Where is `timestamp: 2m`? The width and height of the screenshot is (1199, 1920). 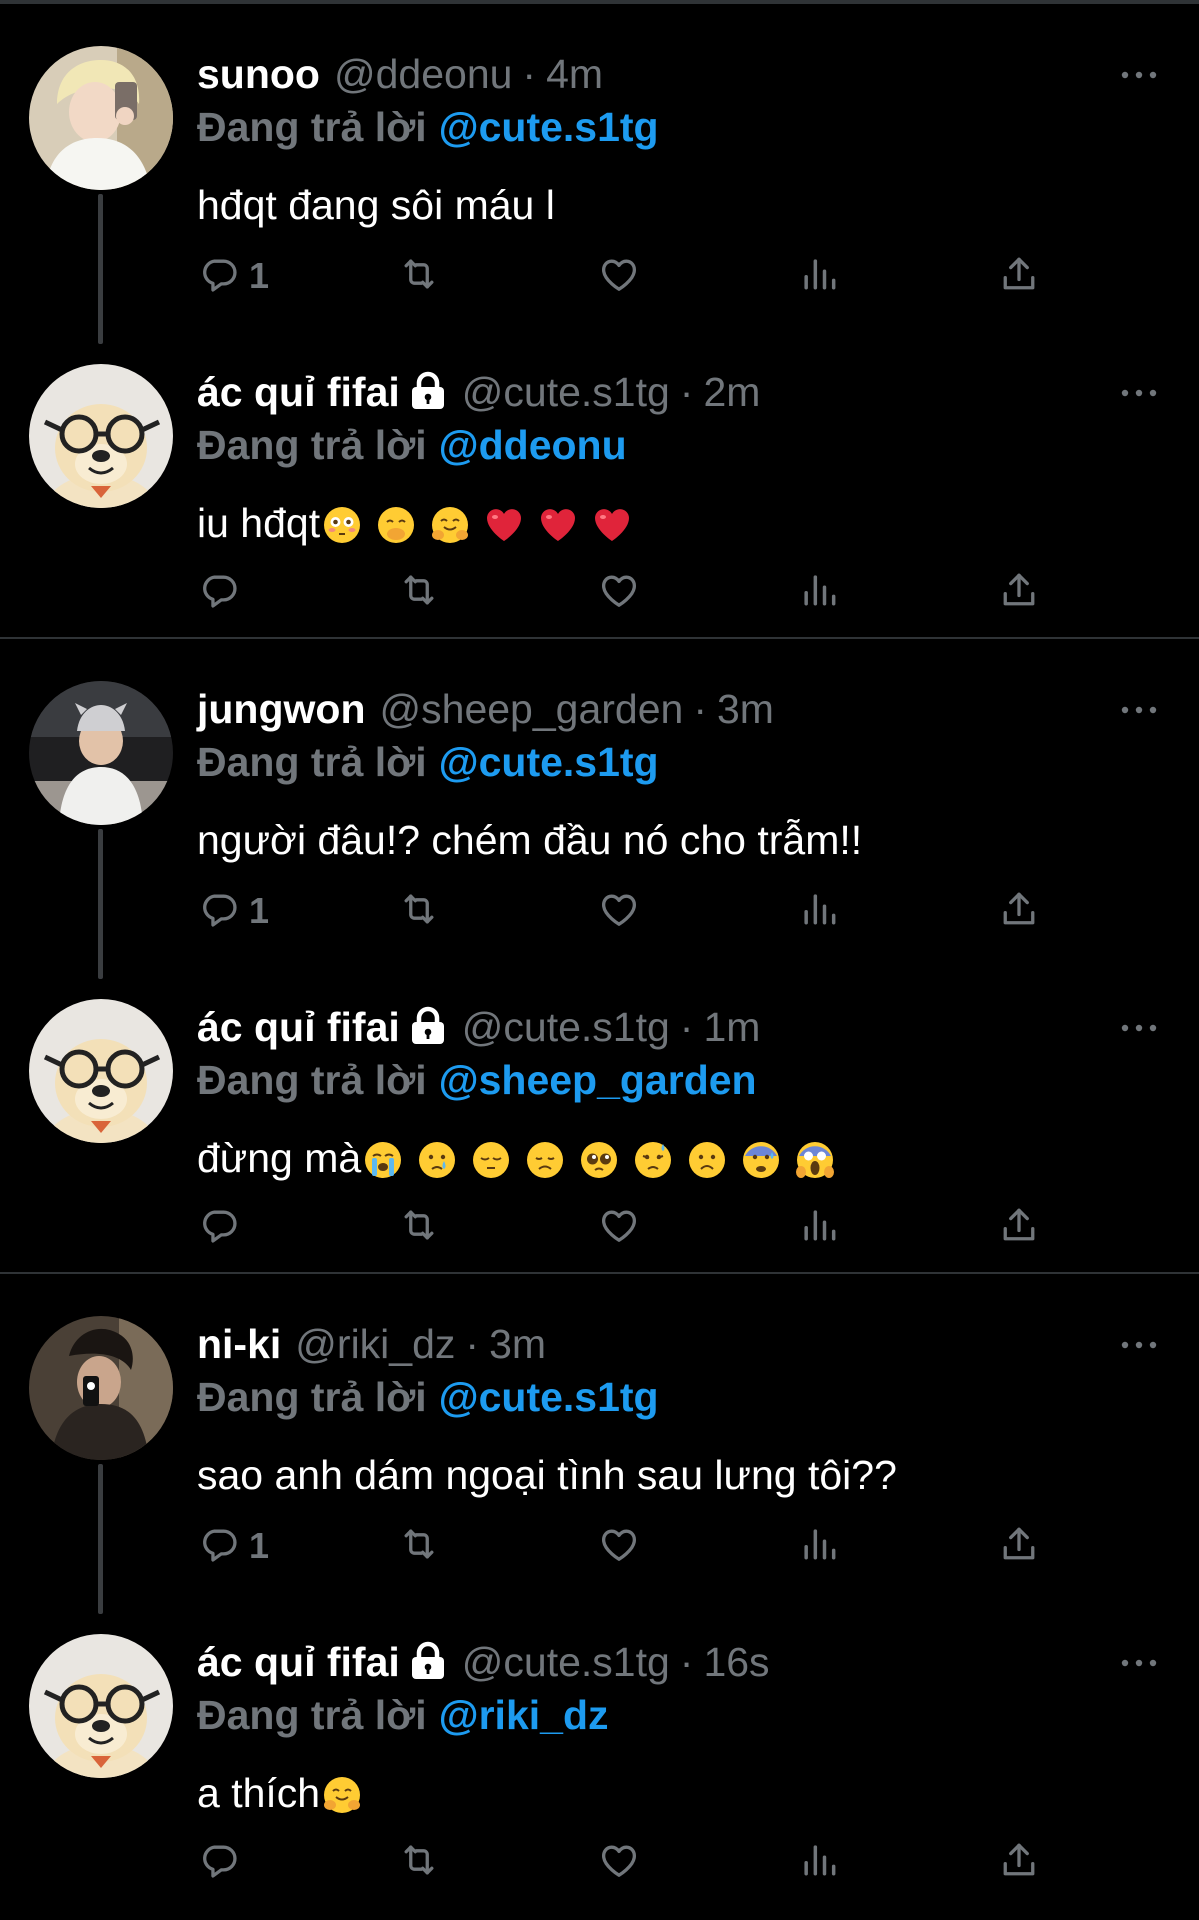 timestamp: 2m is located at coordinates (731, 392).